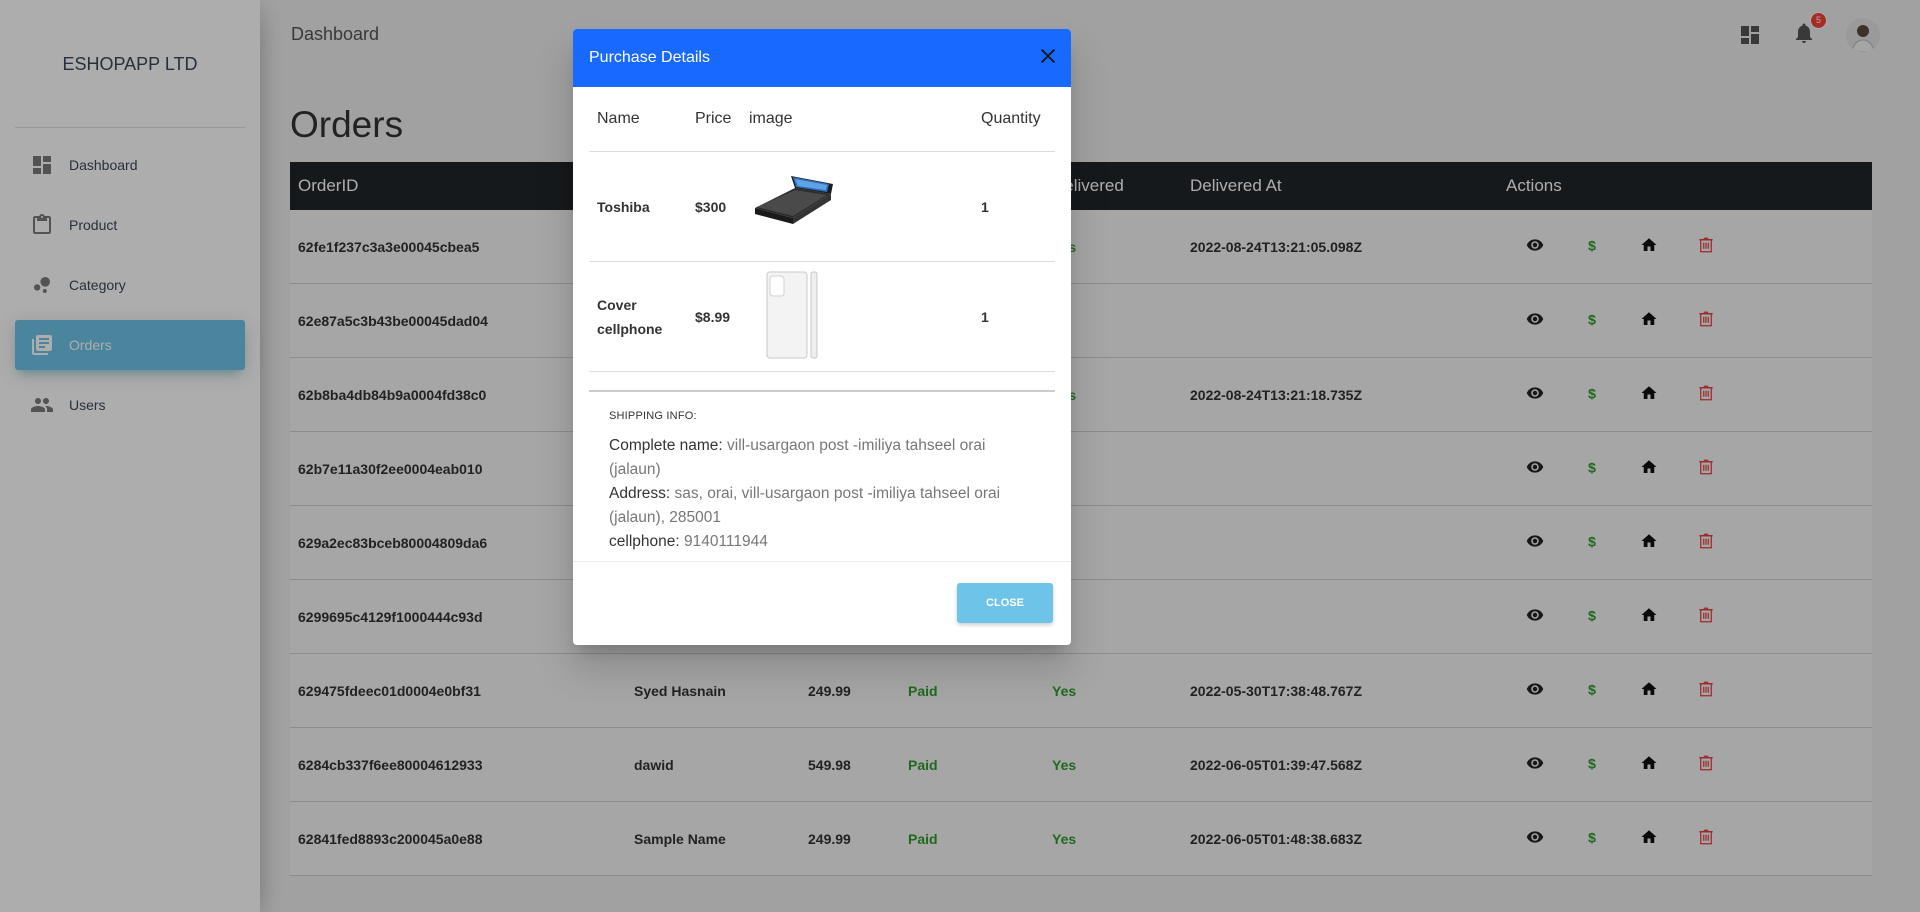 This screenshot has width=1920, height=912. I want to click on col-name: Name, so click(618, 118).